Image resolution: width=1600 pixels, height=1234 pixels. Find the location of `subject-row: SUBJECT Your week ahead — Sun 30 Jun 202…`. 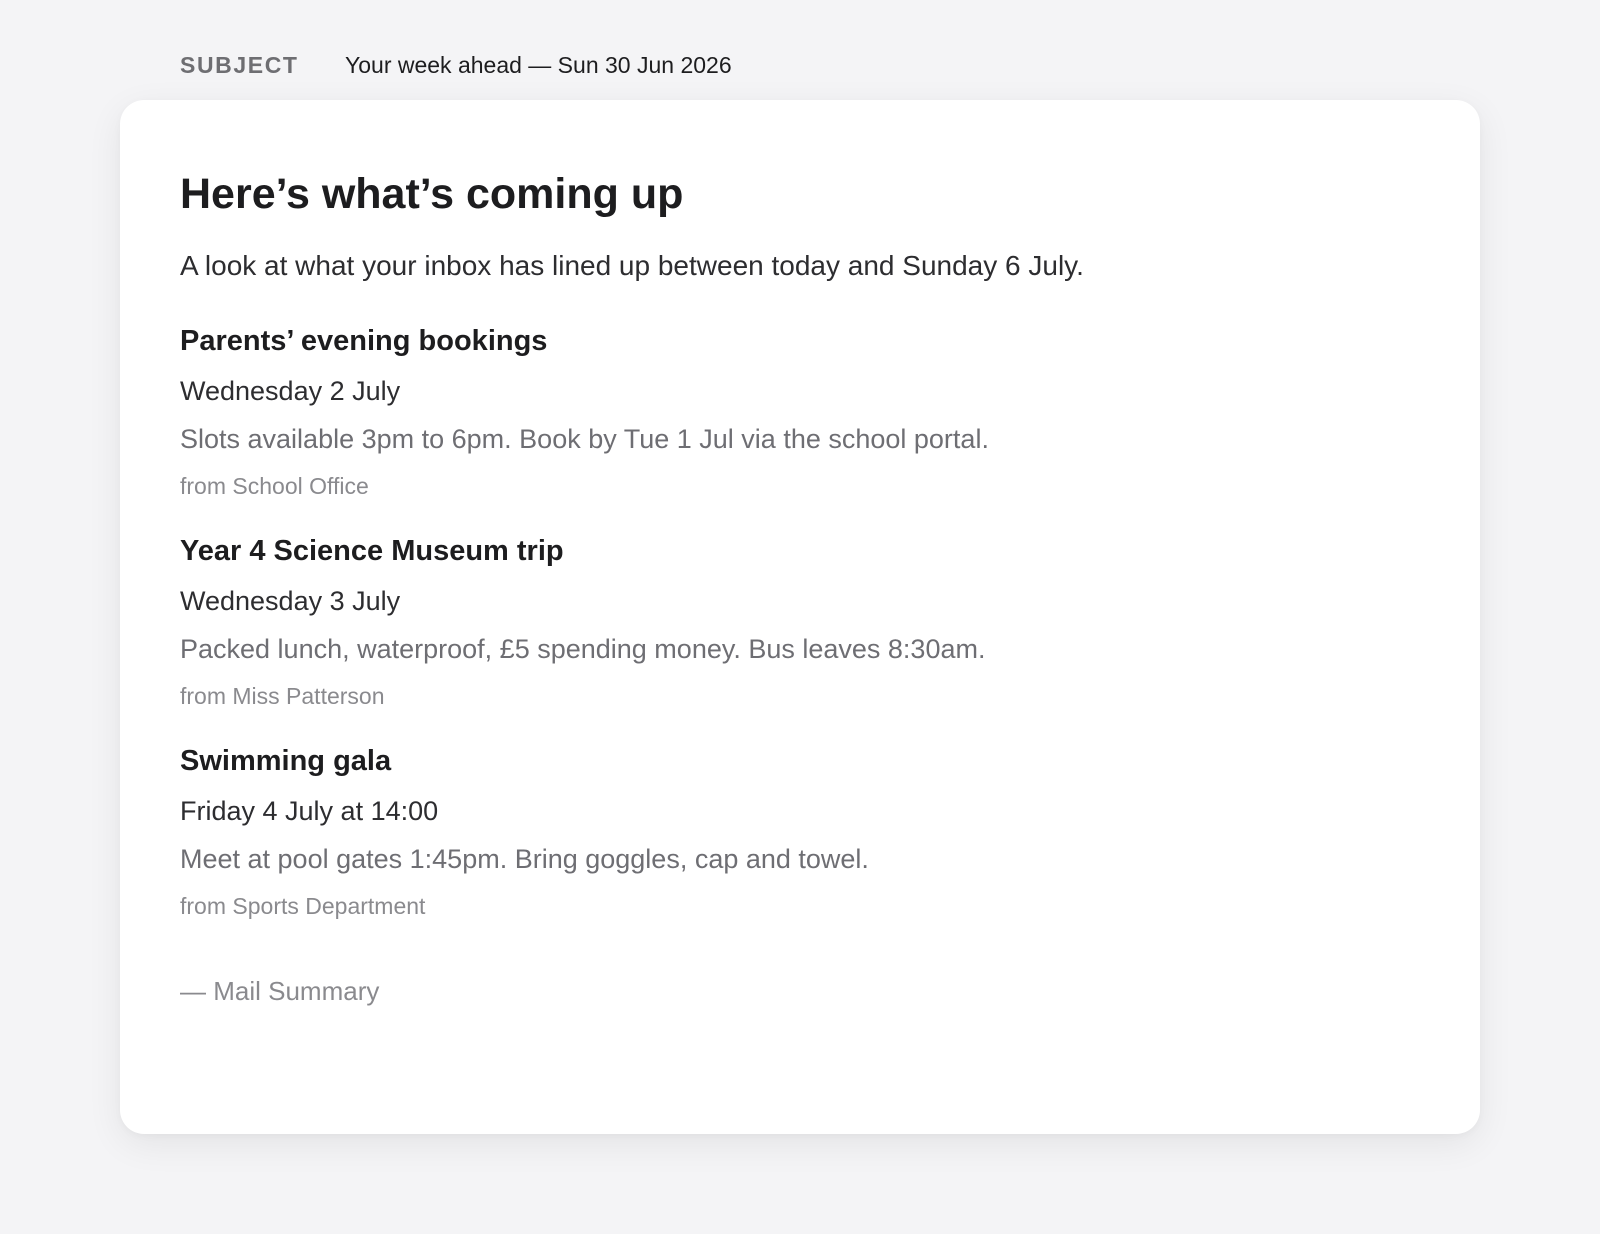

subject-row: SUBJECT Your week ahead — Sun 30 Jun 202… is located at coordinates (456, 65).